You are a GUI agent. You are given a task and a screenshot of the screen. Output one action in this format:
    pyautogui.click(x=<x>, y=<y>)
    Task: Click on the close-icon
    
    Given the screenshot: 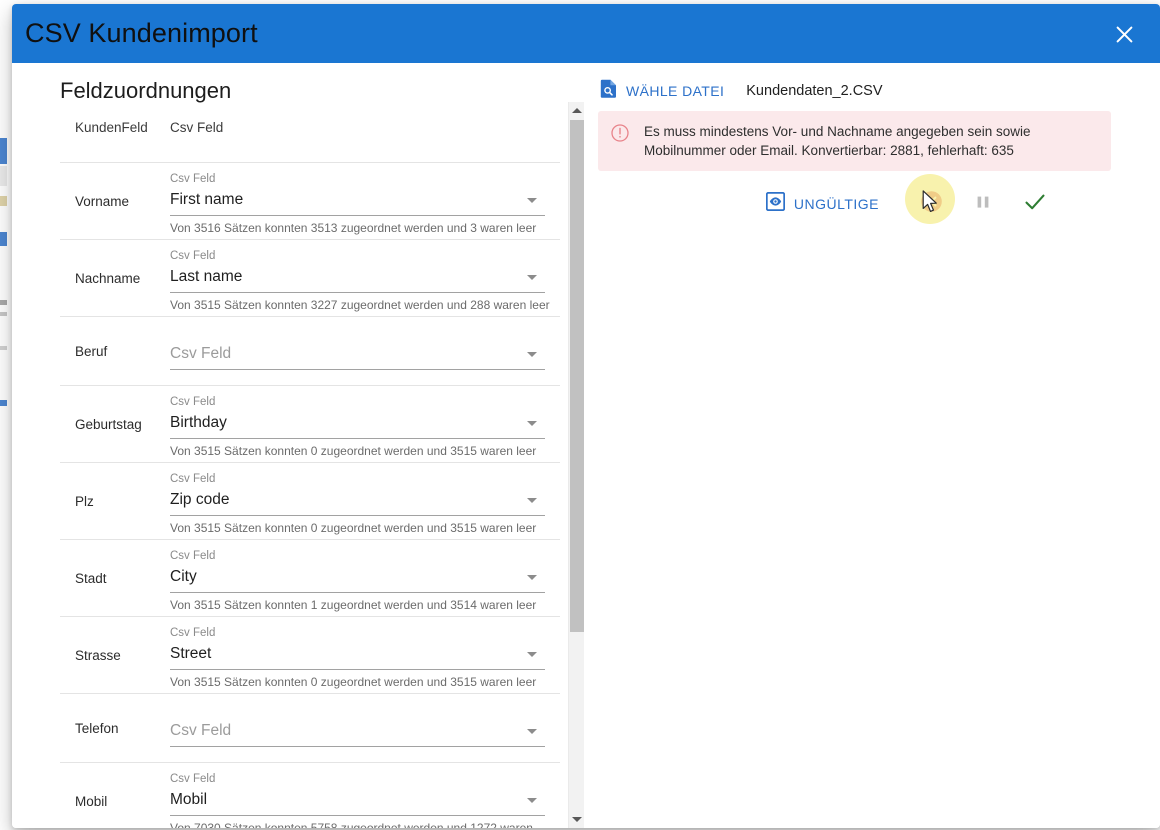 What is the action you would take?
    pyautogui.click(x=1124, y=34)
    